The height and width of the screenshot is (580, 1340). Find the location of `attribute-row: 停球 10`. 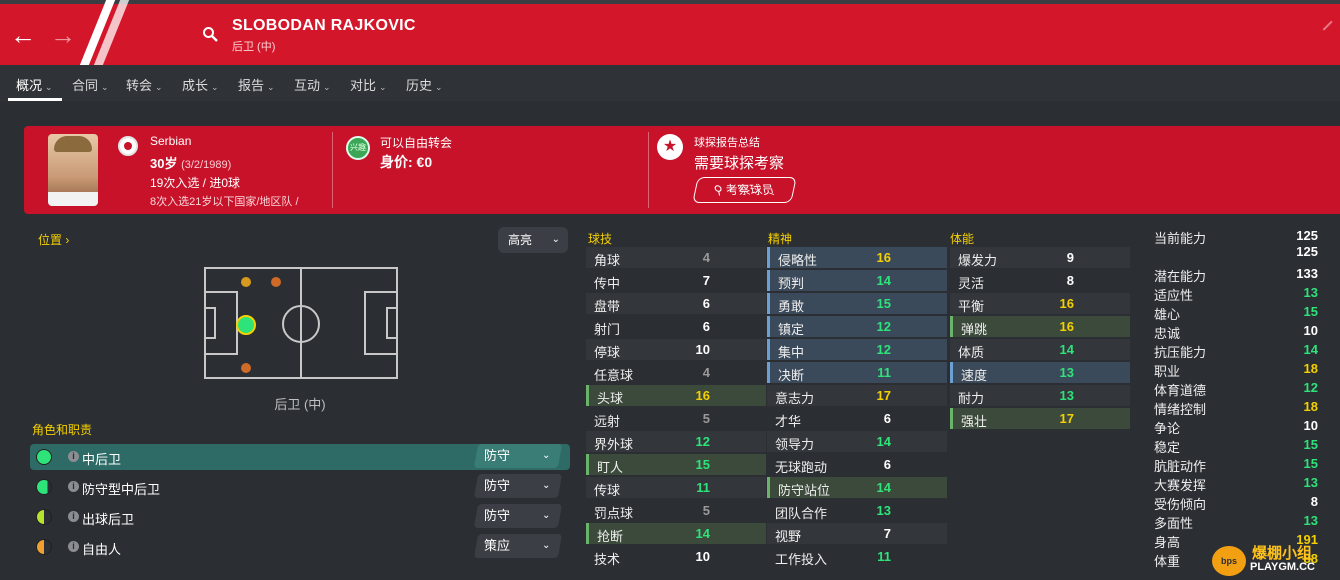

attribute-row: 停球 10 is located at coordinates (676, 349).